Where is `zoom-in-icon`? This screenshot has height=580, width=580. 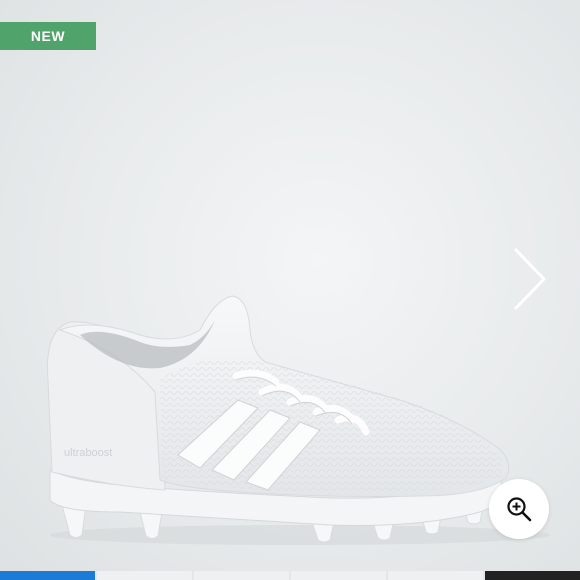 zoom-in-icon is located at coordinates (519, 509).